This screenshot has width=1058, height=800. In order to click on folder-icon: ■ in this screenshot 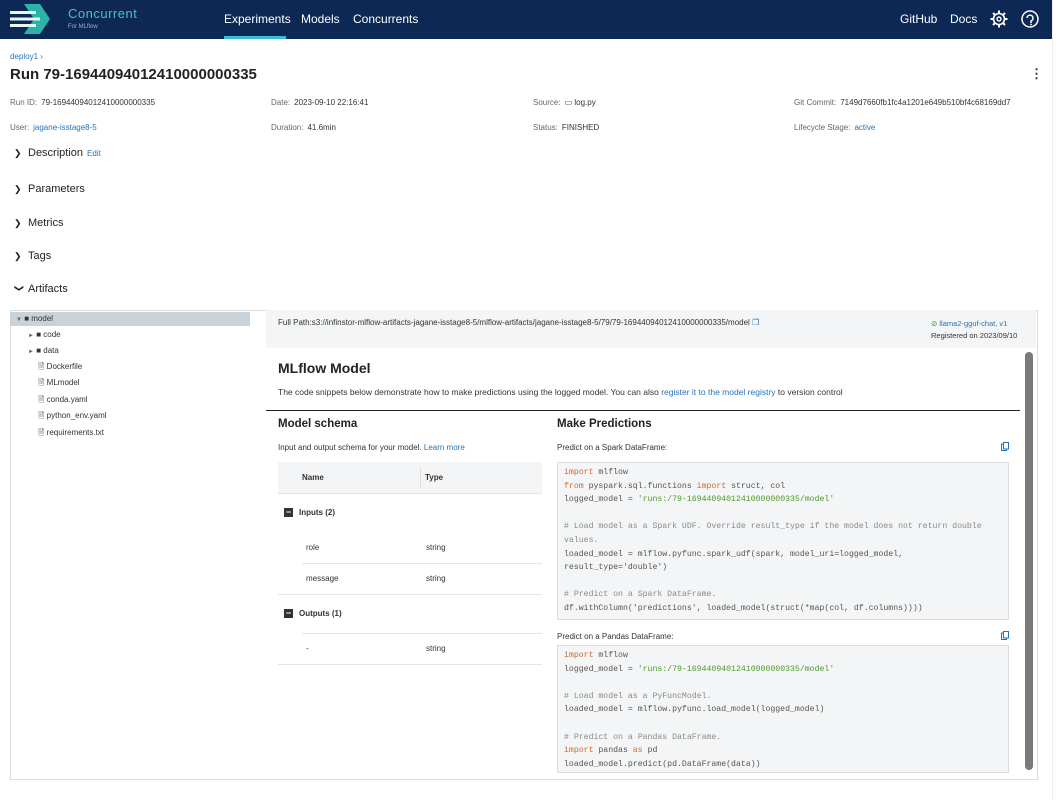, I will do `click(39, 350)`.